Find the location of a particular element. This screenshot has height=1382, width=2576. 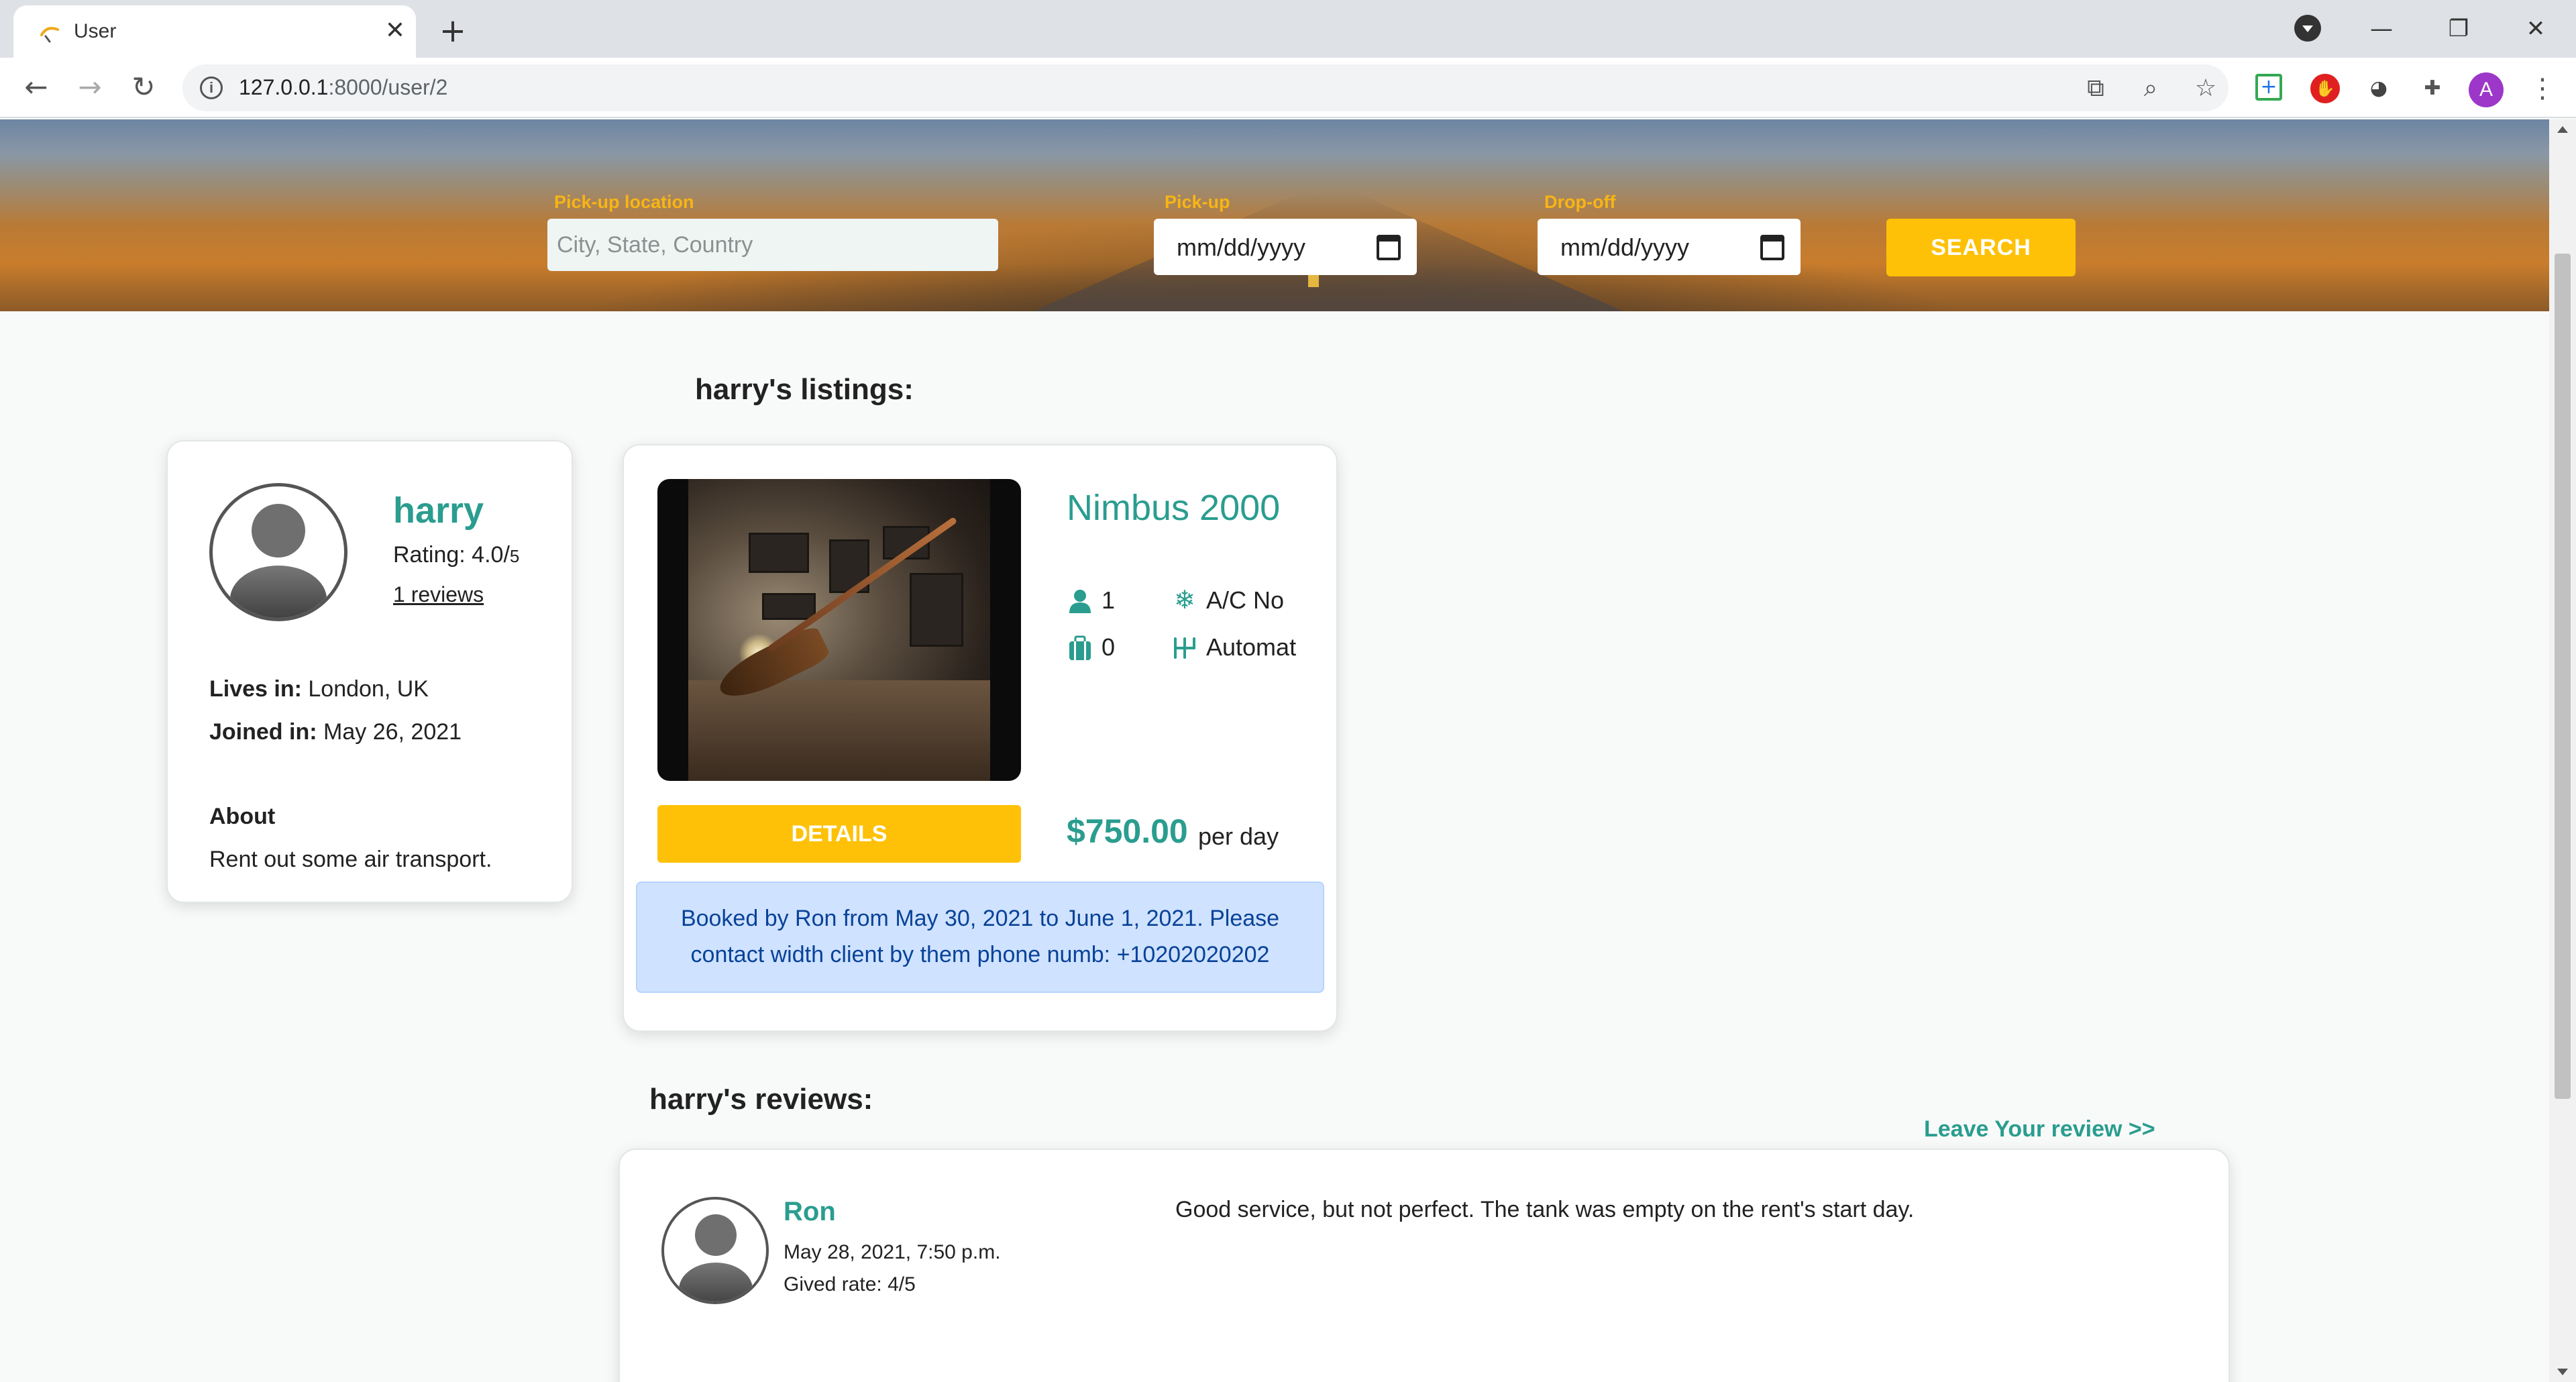

profile-about-label: About is located at coordinates (242, 816).